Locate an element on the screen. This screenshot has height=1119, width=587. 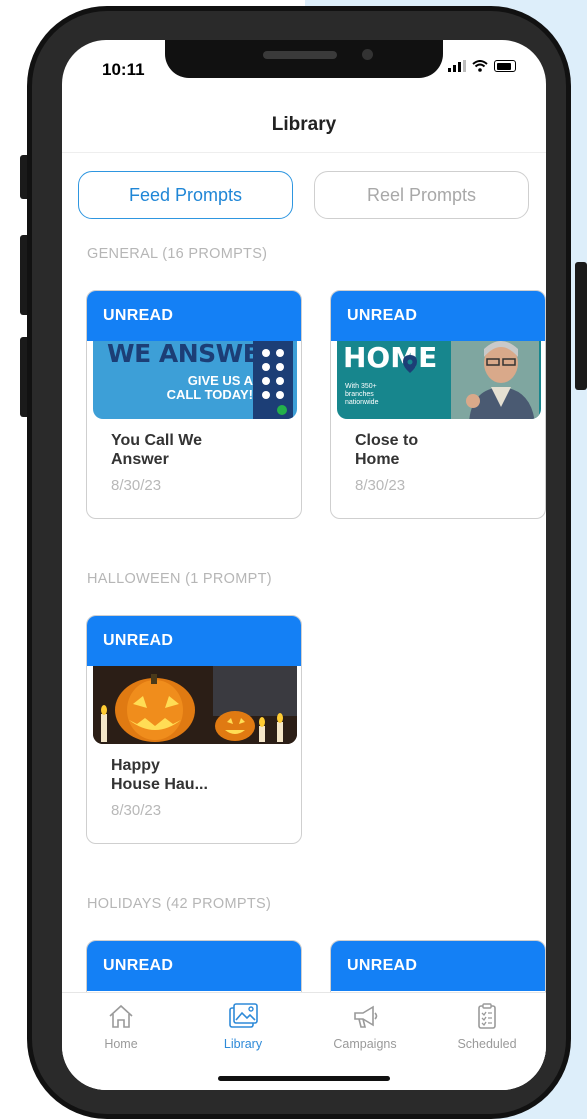
thumbnail-subtext-line: branches is located at coordinates (359, 394).